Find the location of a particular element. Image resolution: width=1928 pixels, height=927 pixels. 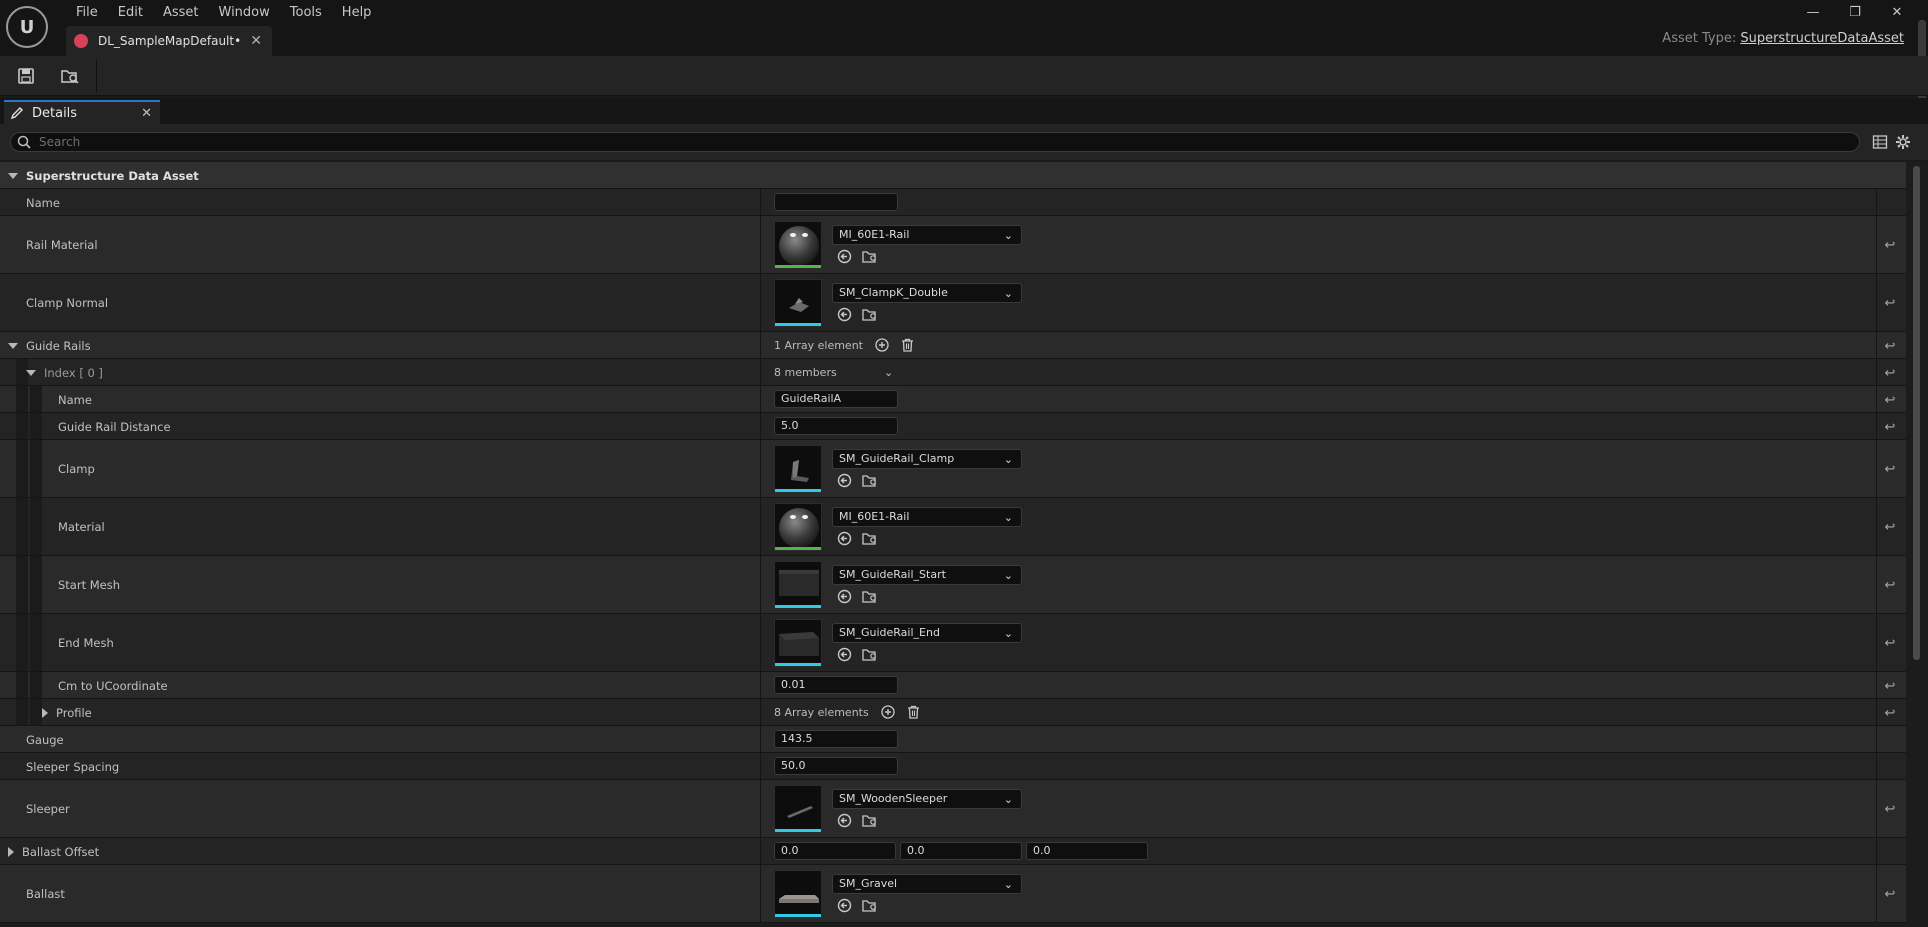

cm-to-ucoordinate-field: 0.01 is located at coordinates (836, 685).